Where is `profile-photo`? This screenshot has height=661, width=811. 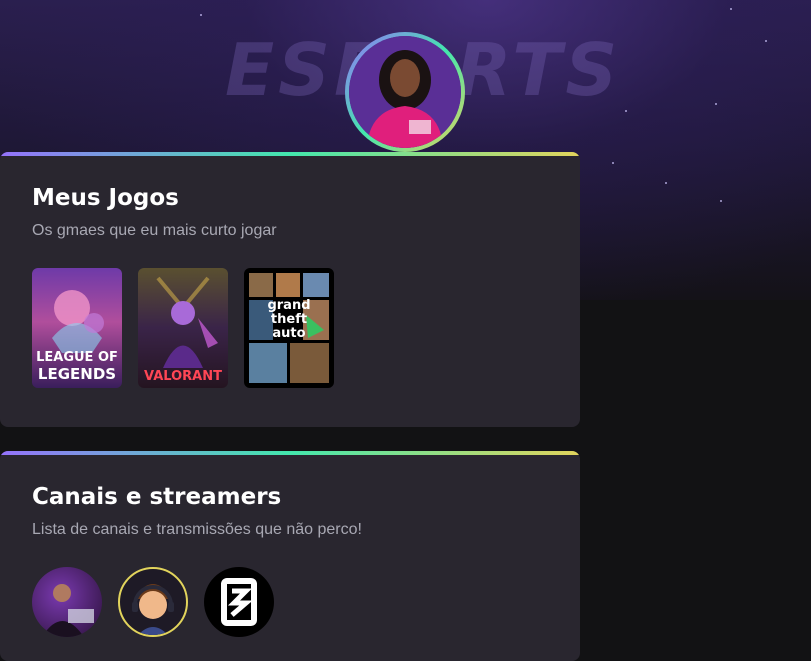
profile-photo is located at coordinates (405, 92).